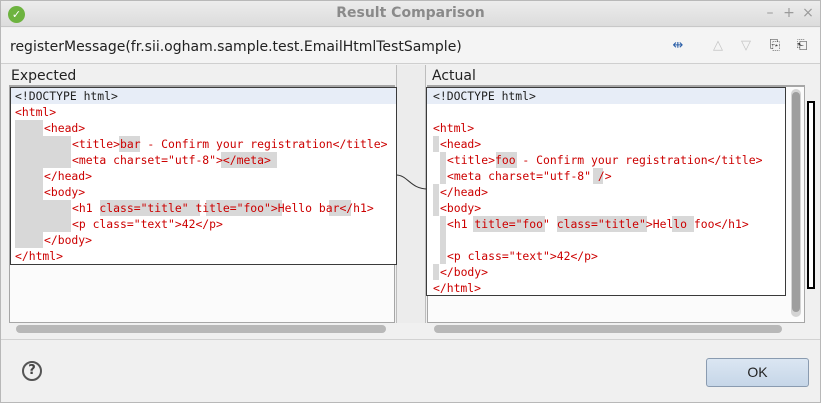  I want to click on next-difference-icon: ▽, so click(746, 46).